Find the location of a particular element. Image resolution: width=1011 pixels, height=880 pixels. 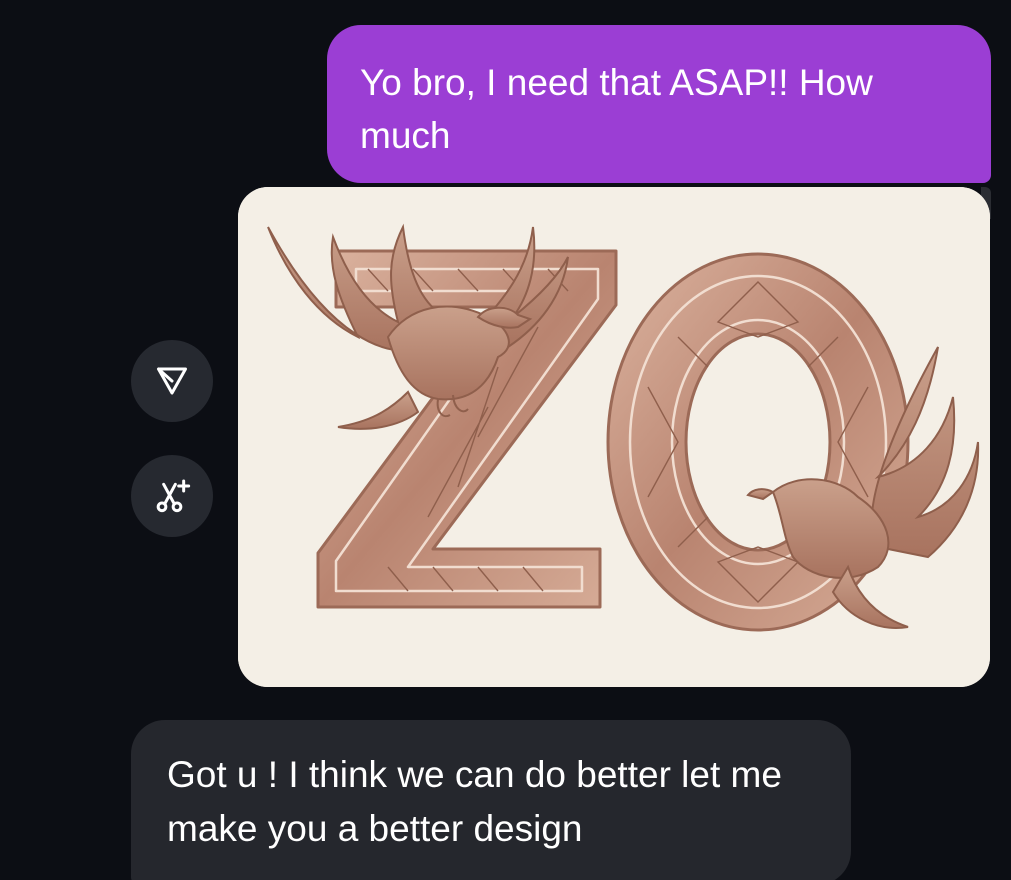

share-button is located at coordinates (172, 381).